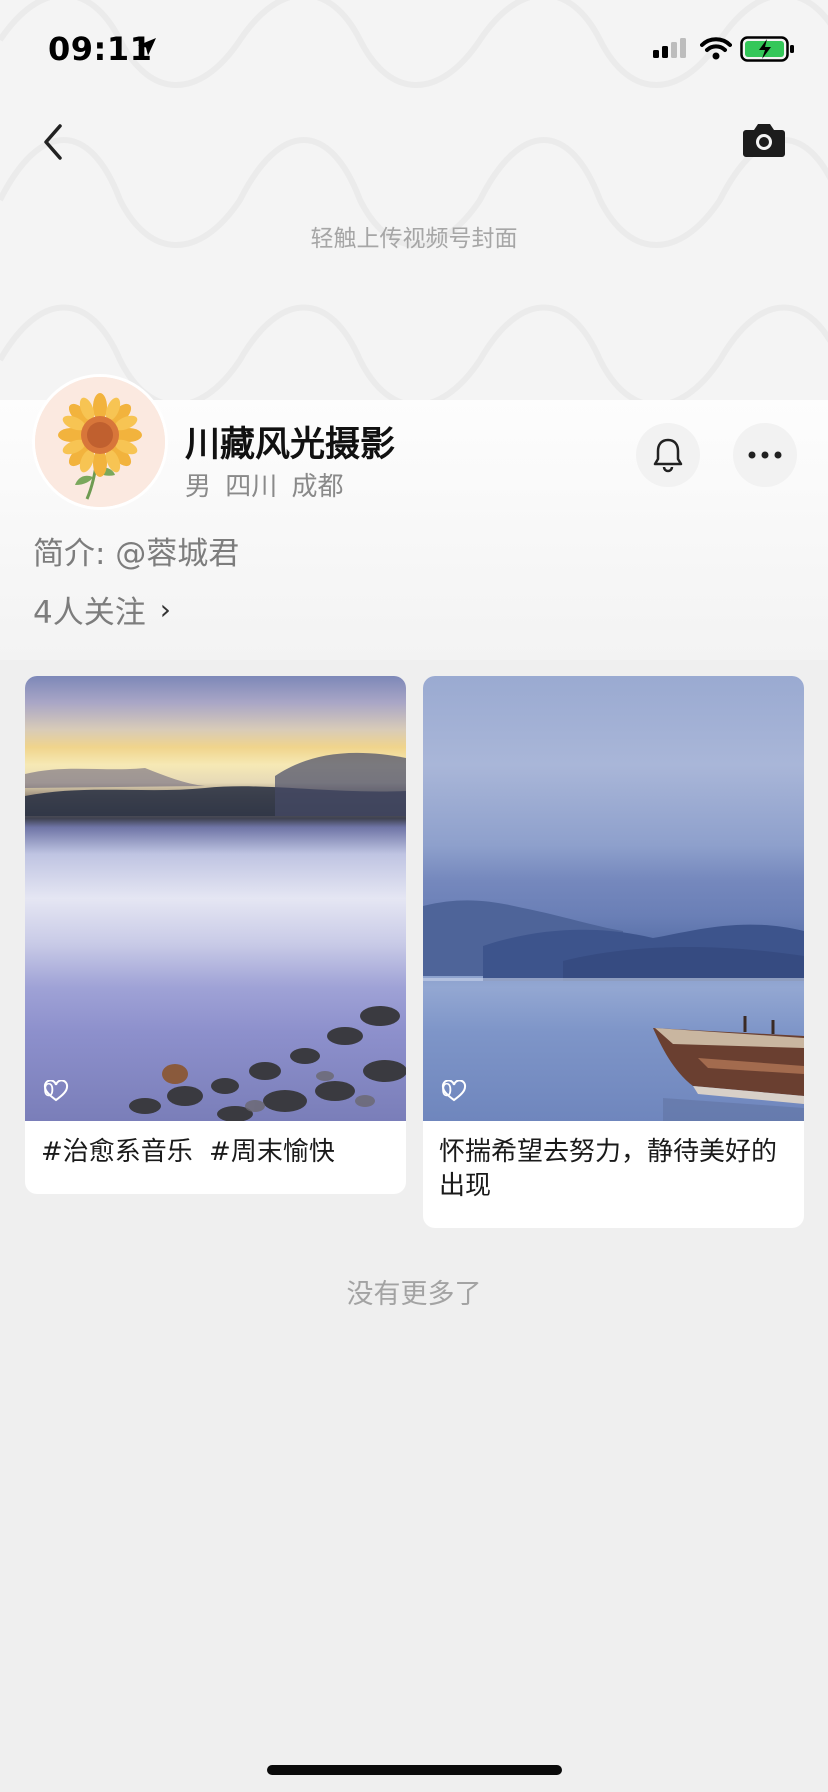 This screenshot has height=1792, width=828. I want to click on camera-button, so click(764, 139).